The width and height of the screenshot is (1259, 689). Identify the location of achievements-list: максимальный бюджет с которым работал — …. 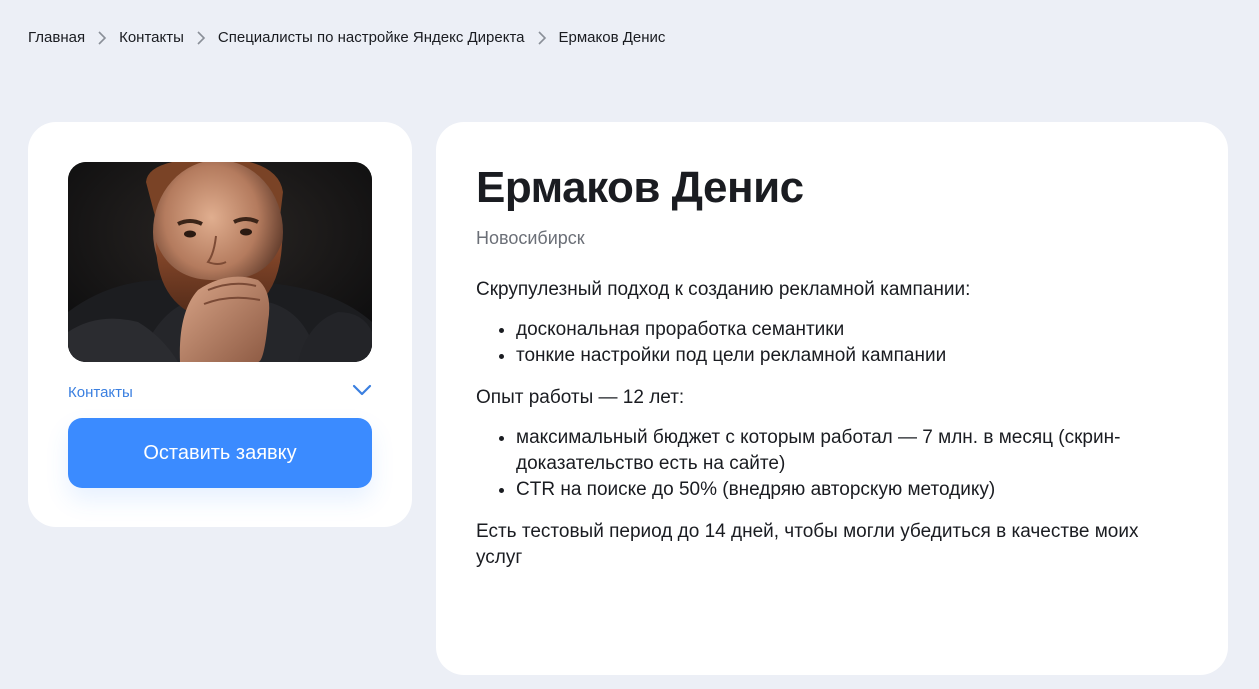
(832, 464).